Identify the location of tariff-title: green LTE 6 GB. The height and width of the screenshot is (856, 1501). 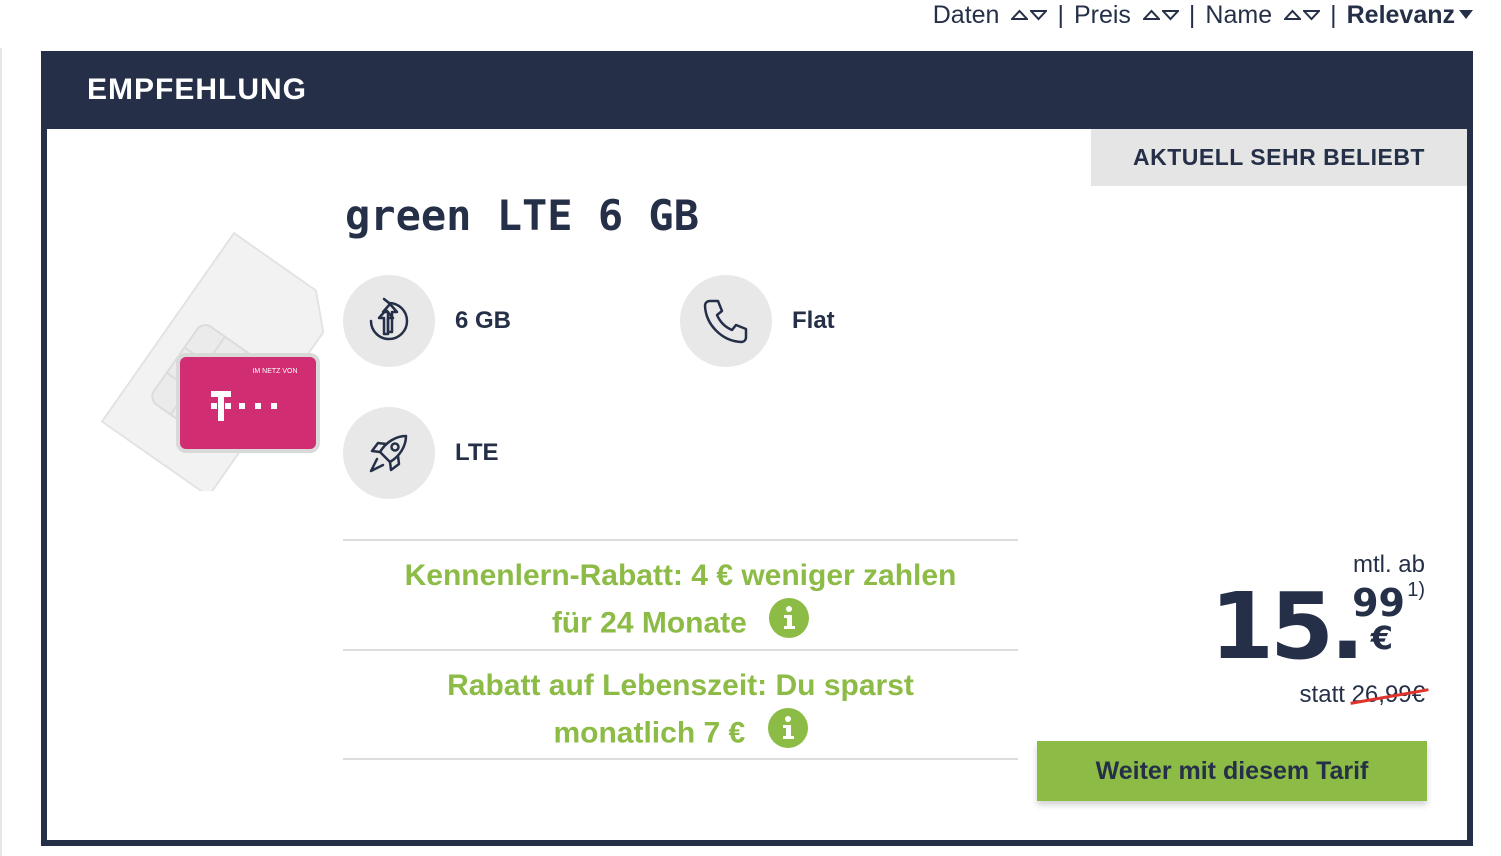
(522, 215).